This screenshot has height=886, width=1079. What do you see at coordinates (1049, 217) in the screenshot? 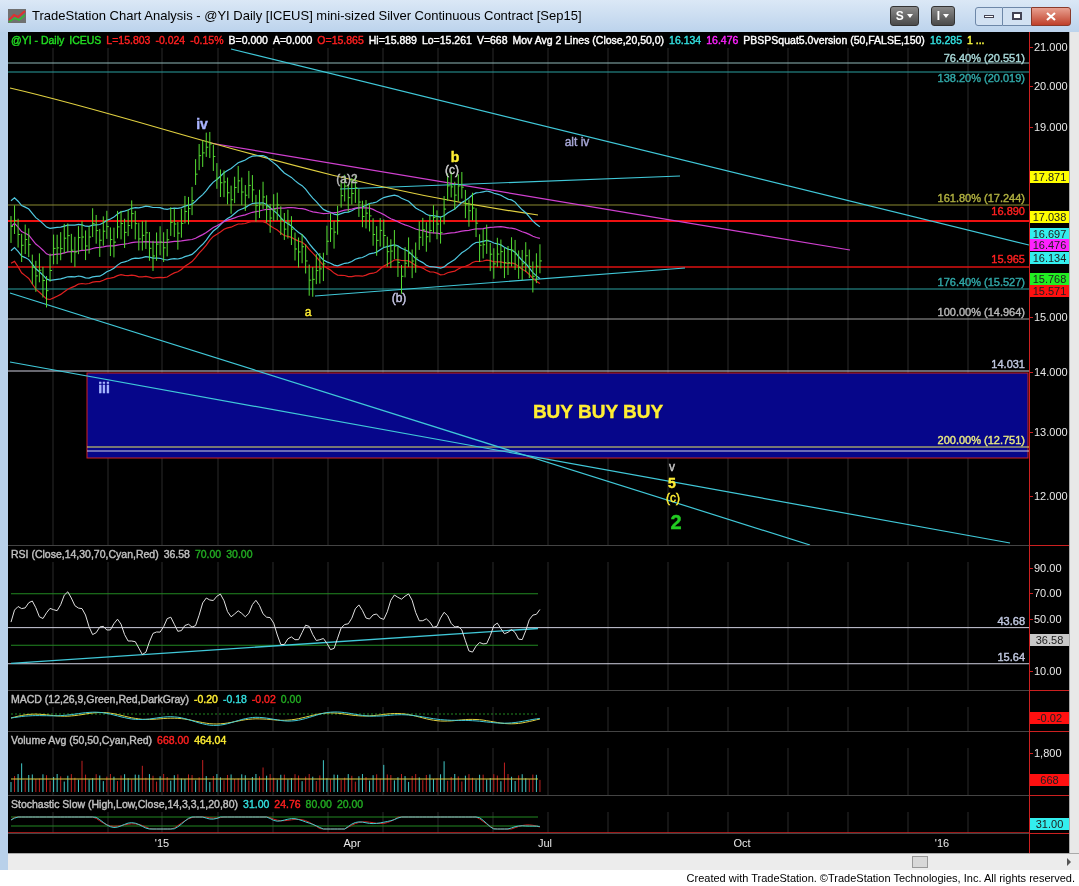
I see `price-marker: 17.038` at bounding box center [1049, 217].